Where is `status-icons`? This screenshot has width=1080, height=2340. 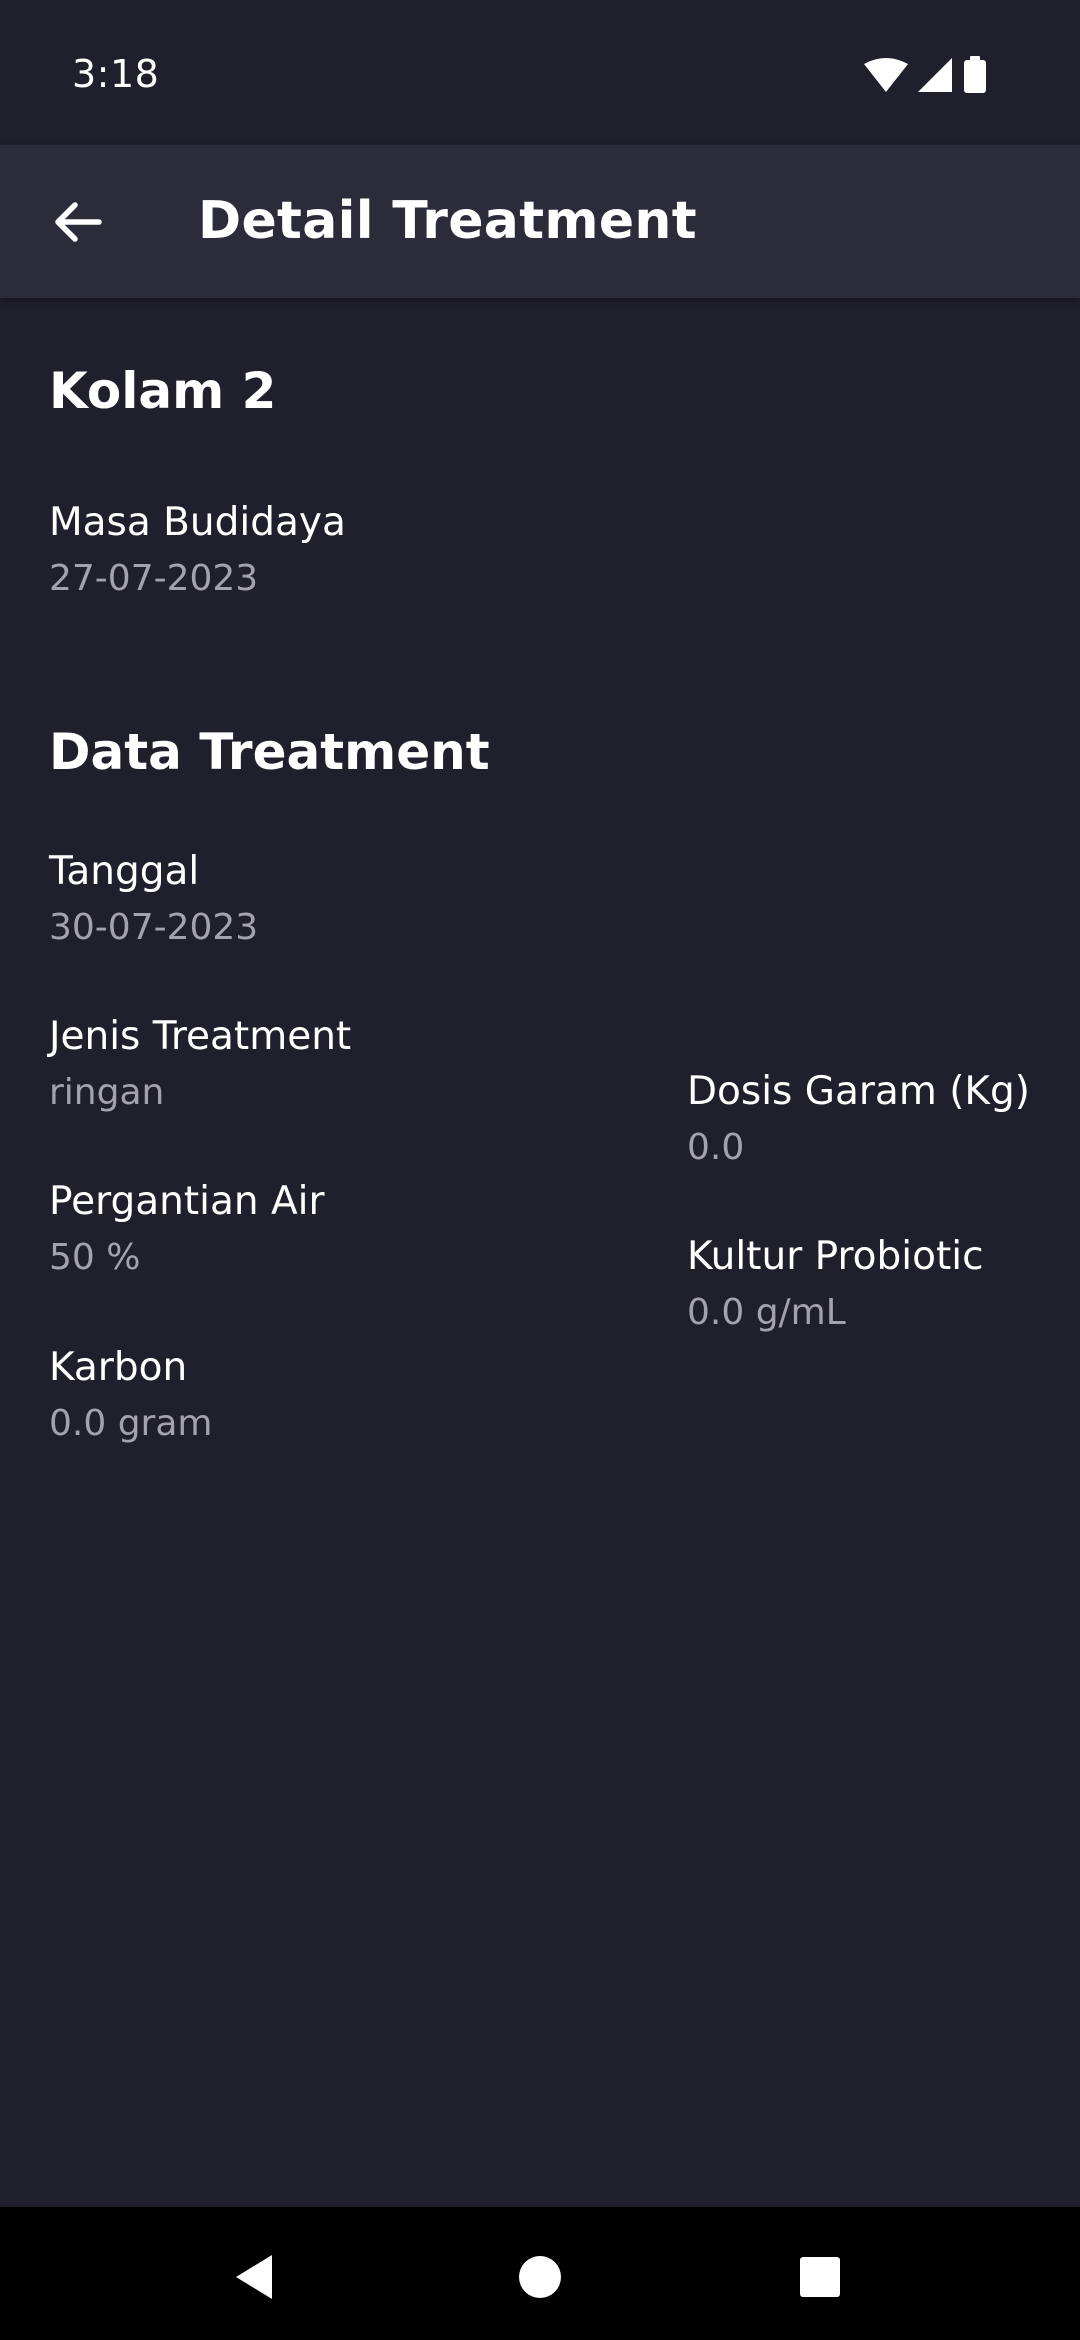 status-icons is located at coordinates (970, 76).